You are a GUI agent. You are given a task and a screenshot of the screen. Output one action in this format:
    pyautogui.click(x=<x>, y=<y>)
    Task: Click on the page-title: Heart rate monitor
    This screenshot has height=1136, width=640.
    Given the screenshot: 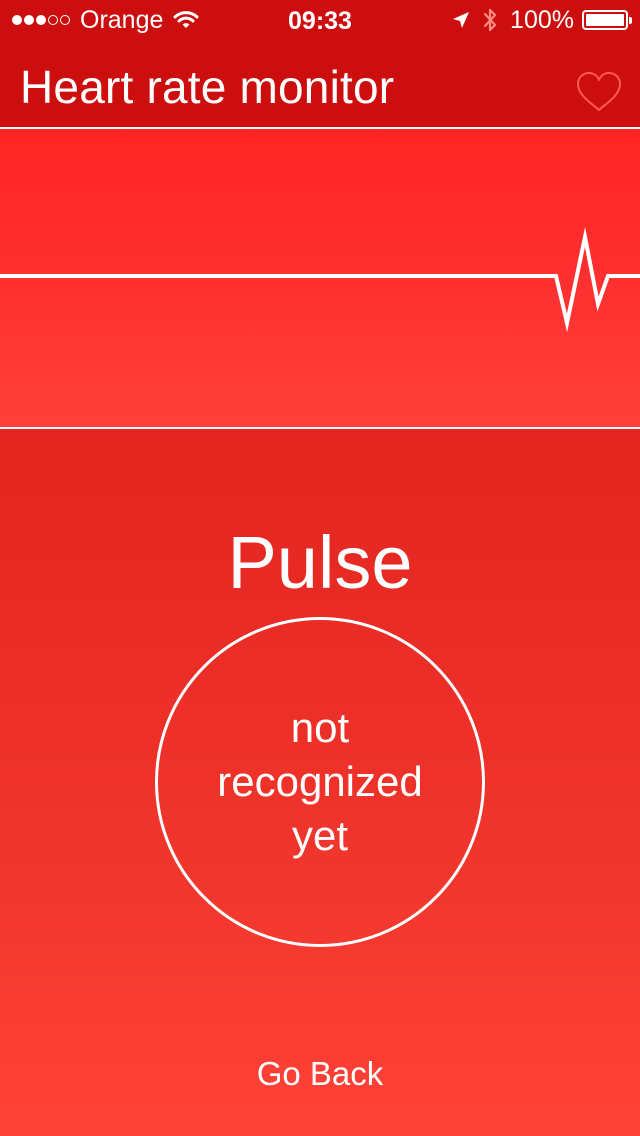 What is the action you would take?
    pyautogui.click(x=207, y=87)
    